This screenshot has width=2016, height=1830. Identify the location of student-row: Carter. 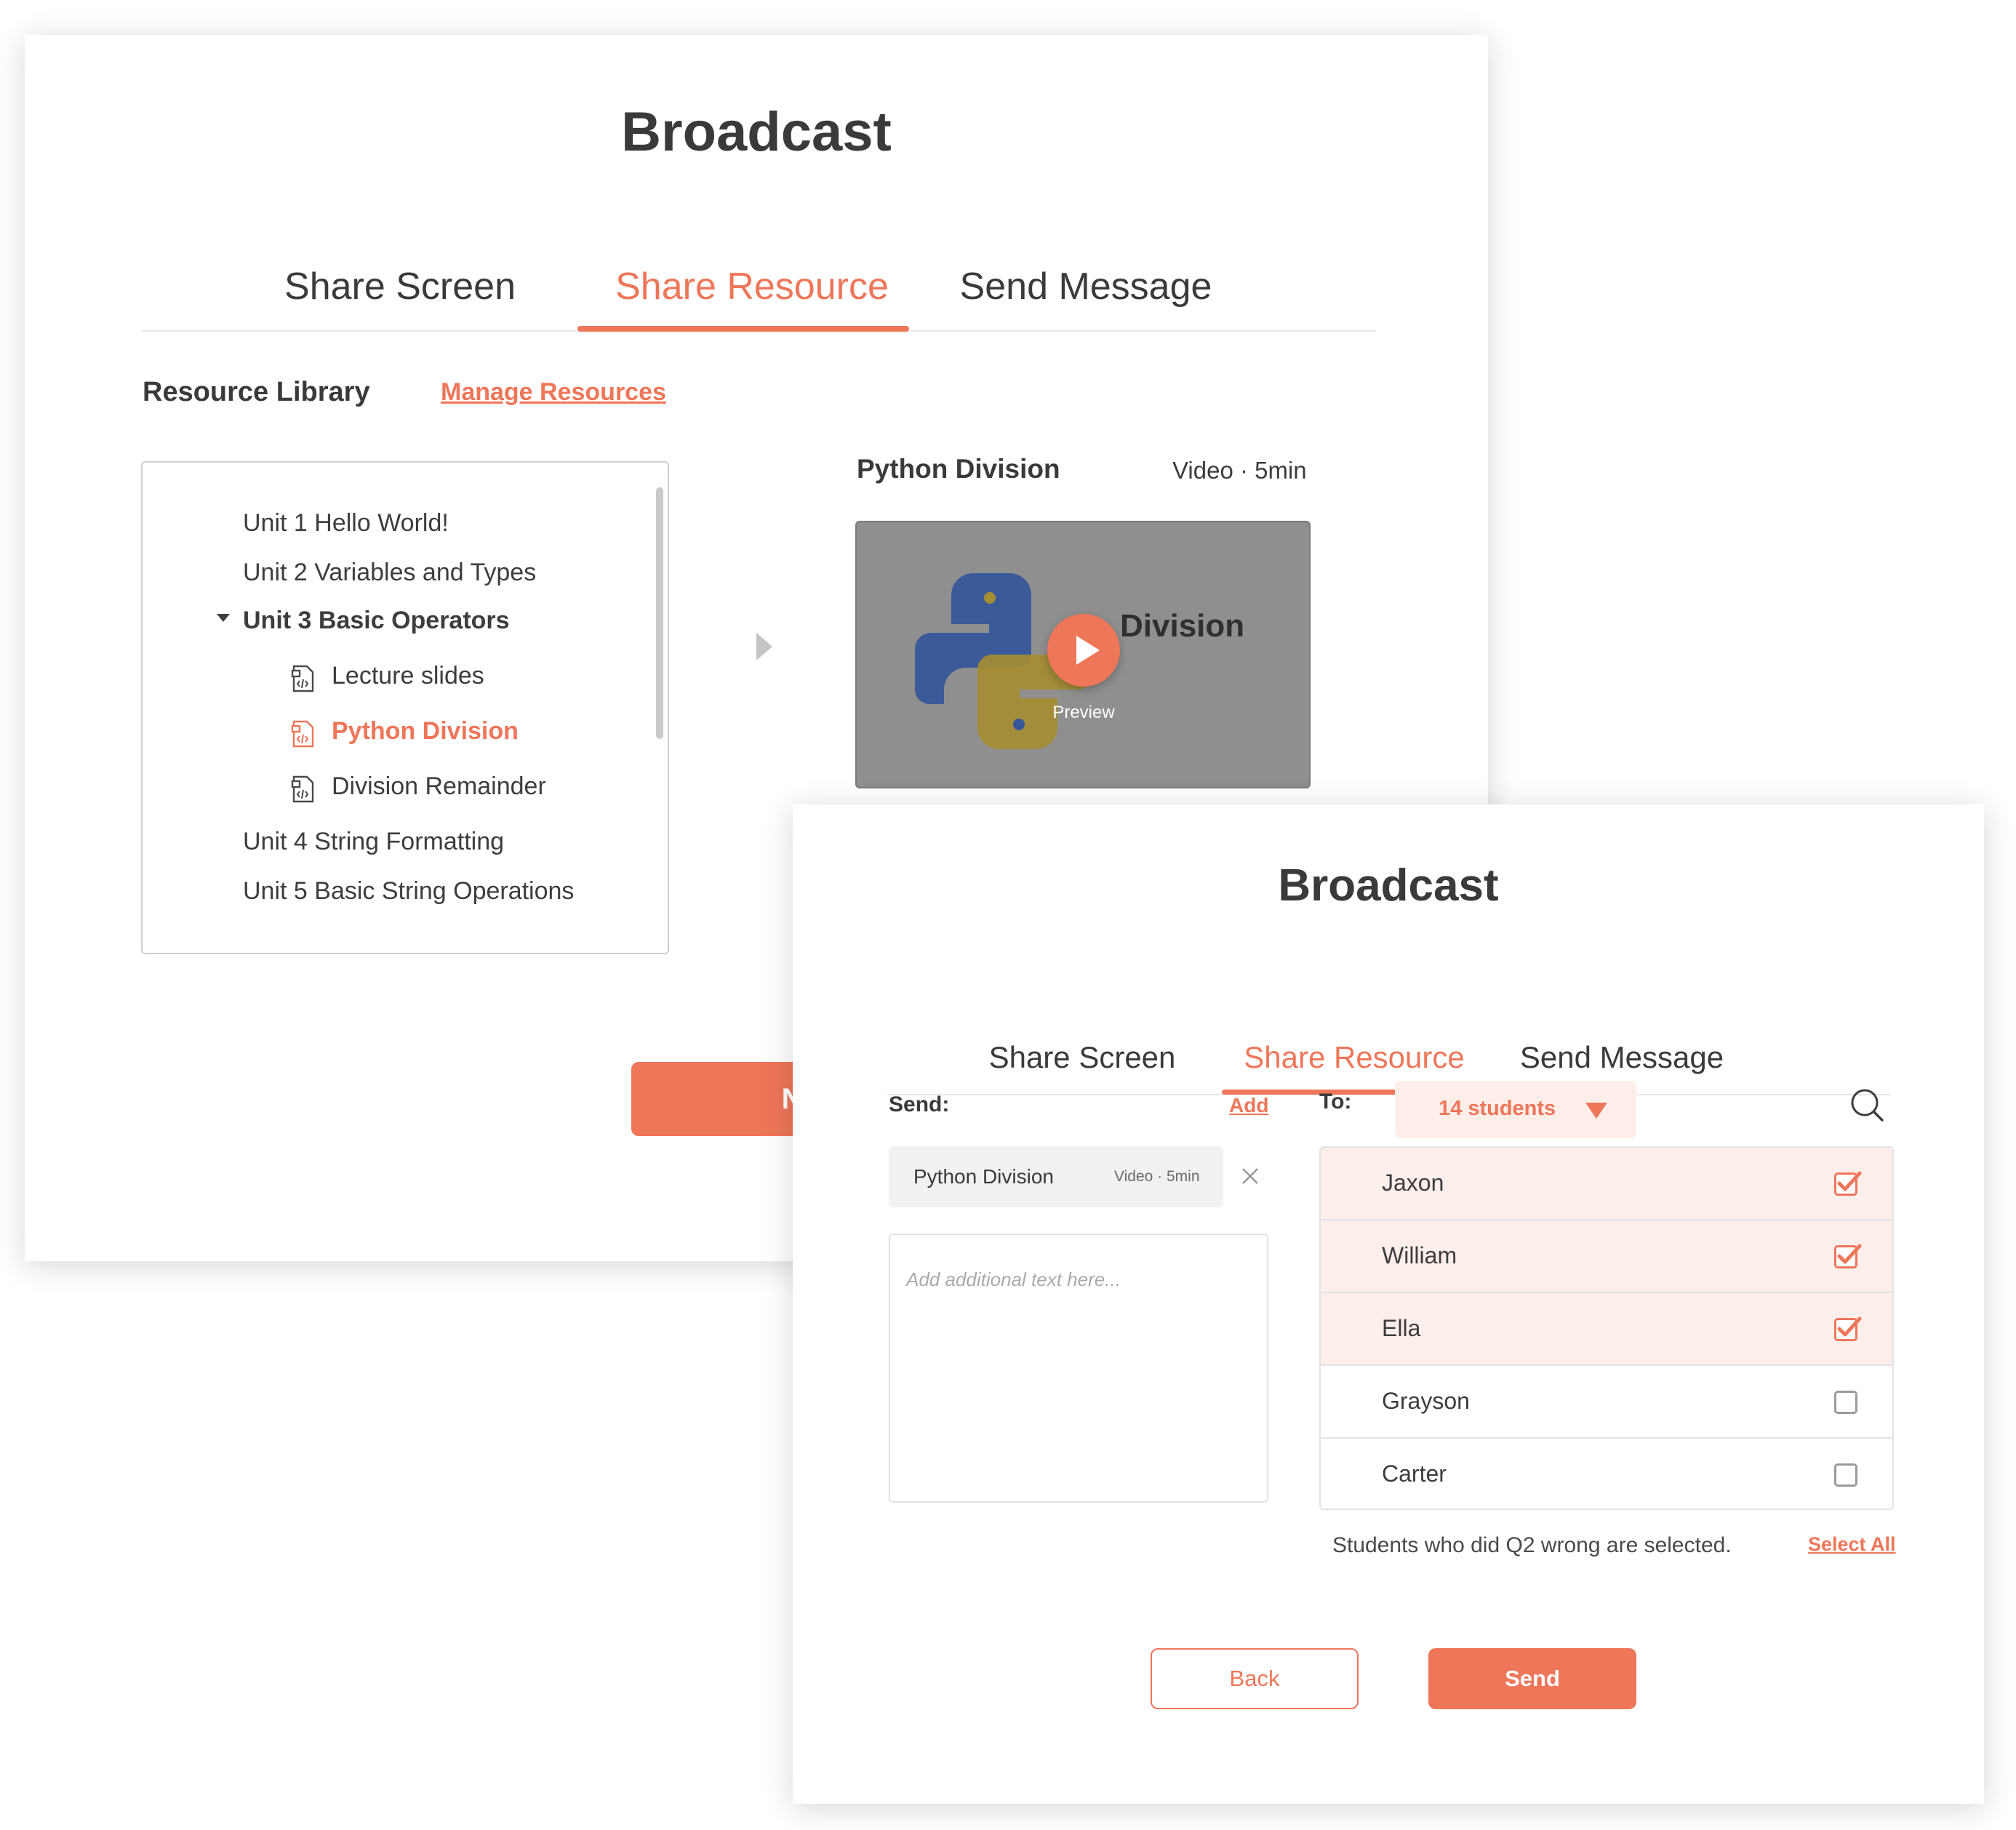
(1606, 1474).